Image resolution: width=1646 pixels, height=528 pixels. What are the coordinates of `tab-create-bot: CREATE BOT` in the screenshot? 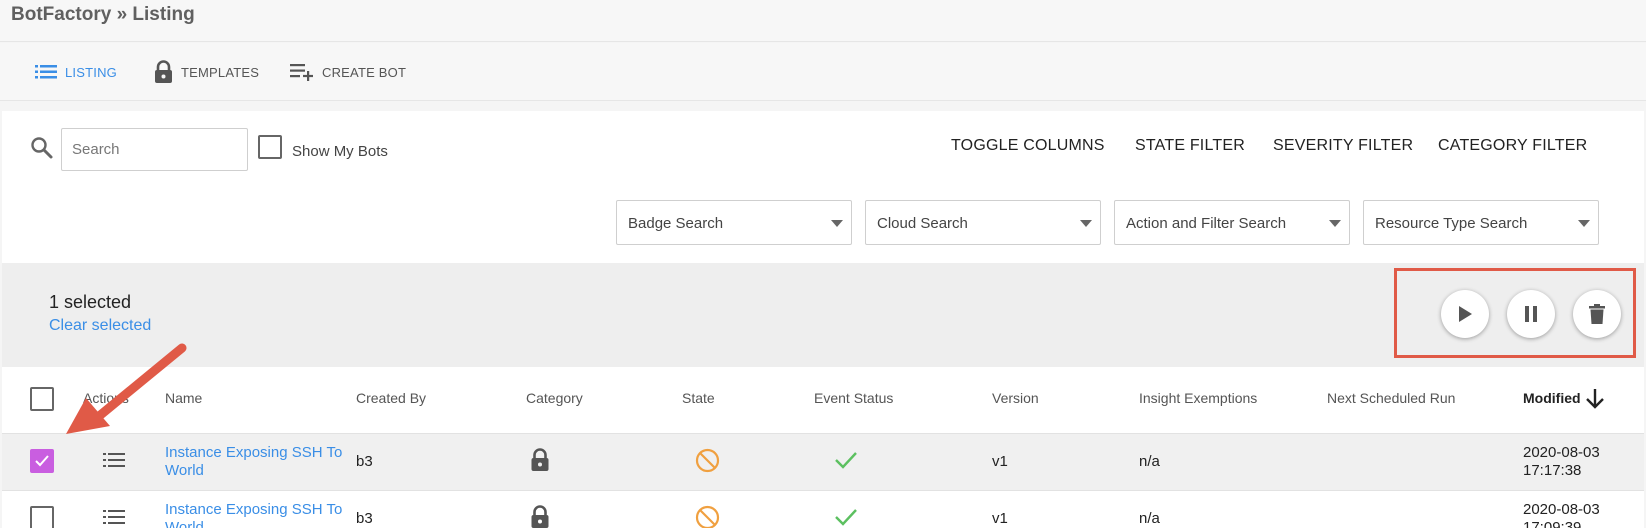 It's located at (348, 72).